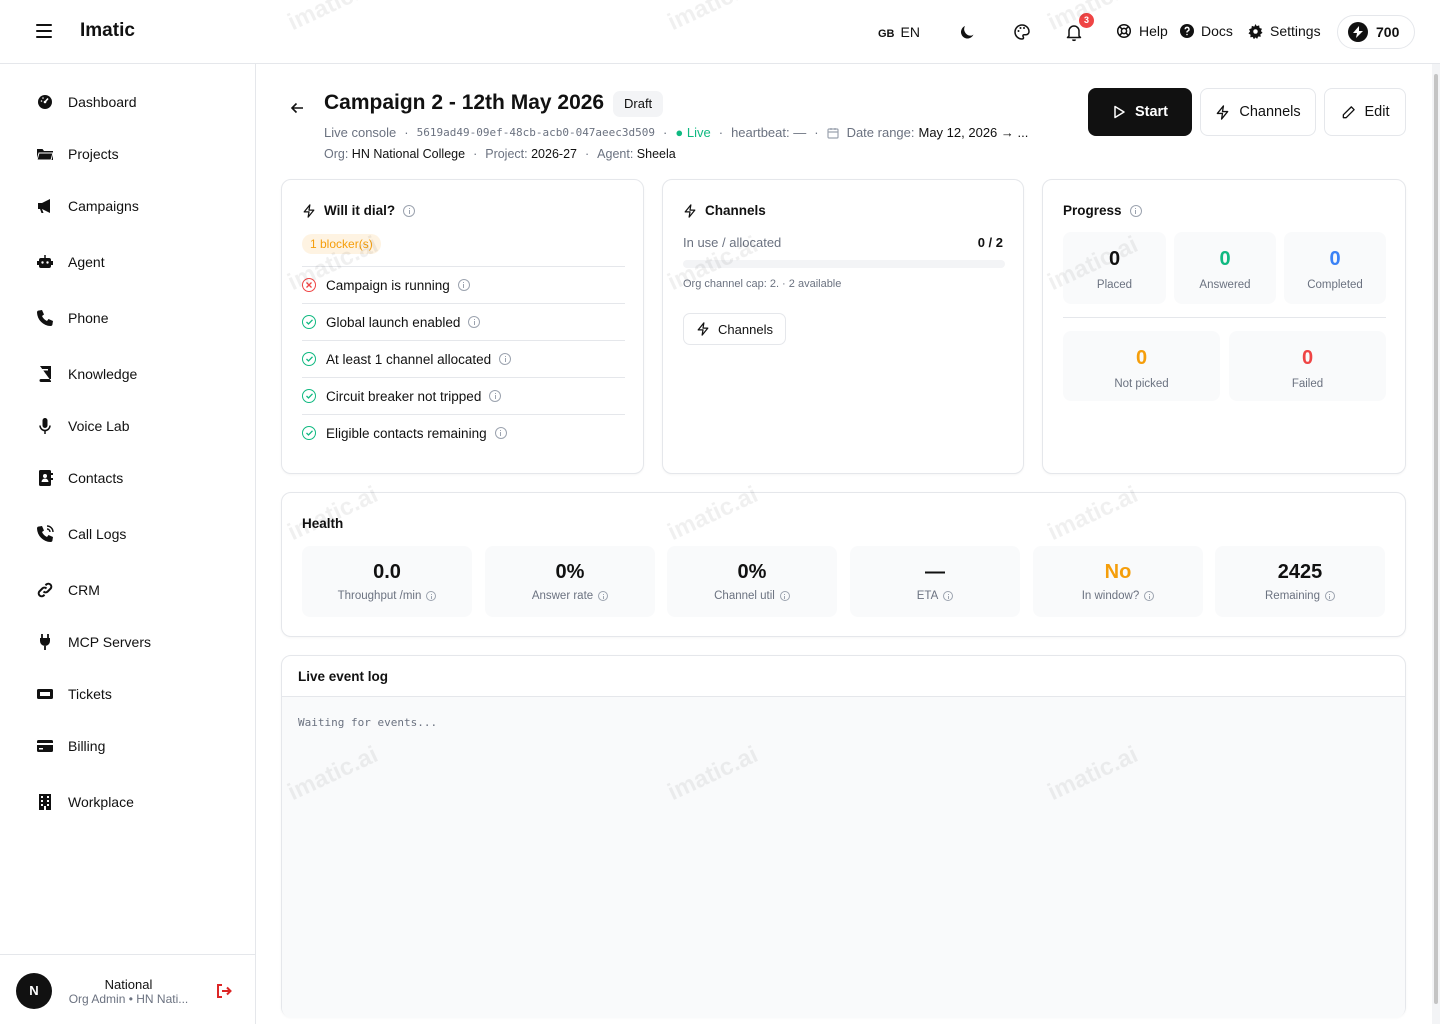 The image size is (1440, 1024). Describe the element at coordinates (72, 318) in the screenshot. I see `sidebar-item-phone: Phone` at that location.